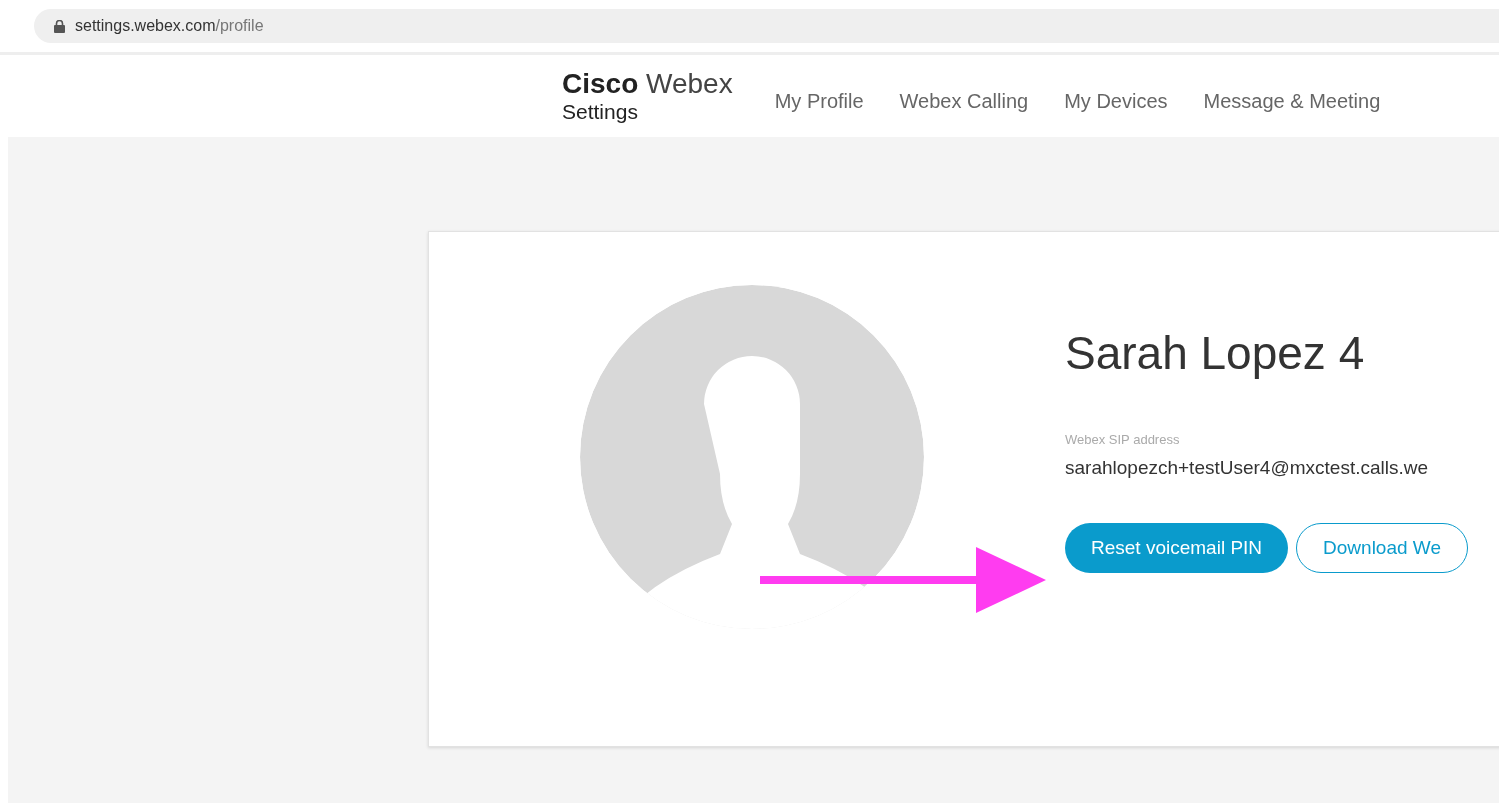  I want to click on sip-label: Webex SIP address, so click(1123, 439).